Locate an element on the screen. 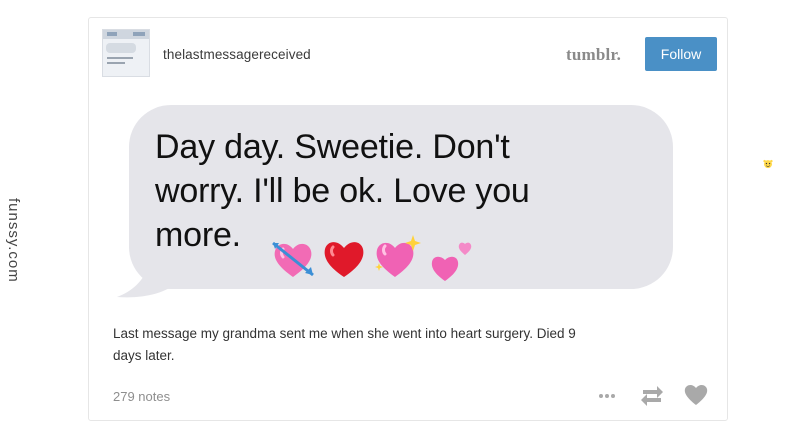 The width and height of the screenshot is (800, 439). message-line-text: more. is located at coordinates (198, 235).